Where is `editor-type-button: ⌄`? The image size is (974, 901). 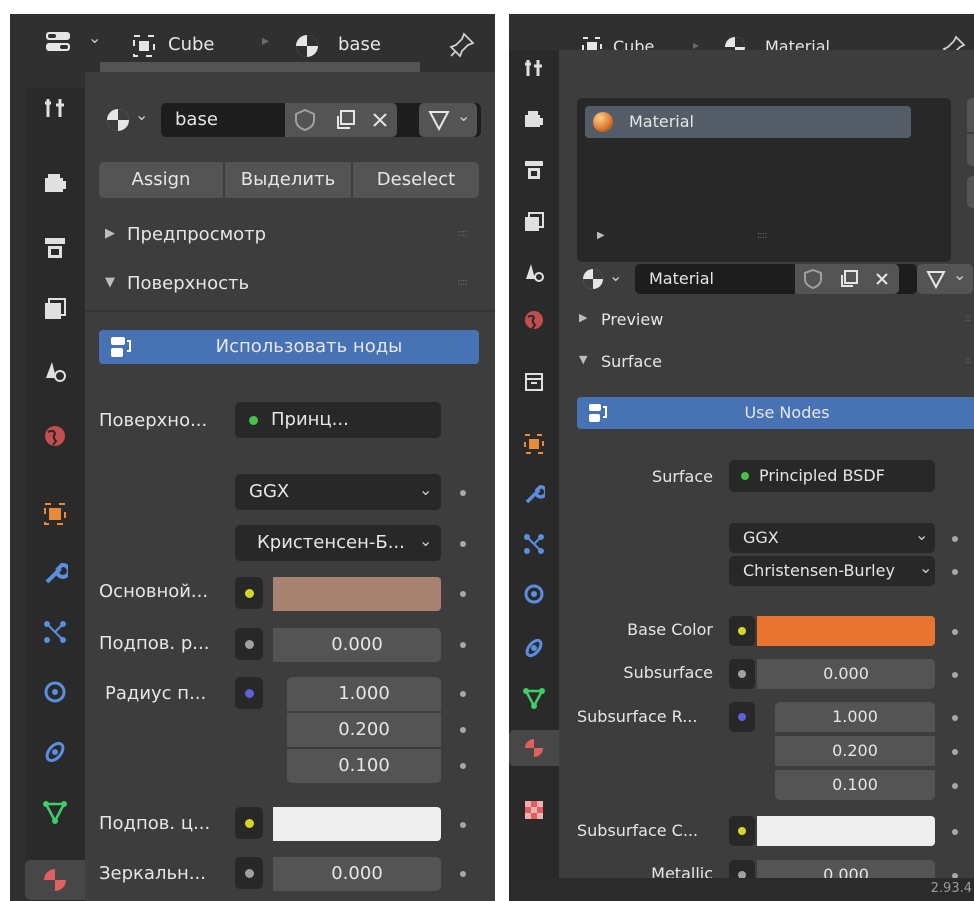 editor-type-button: ⌄ is located at coordinates (72, 41).